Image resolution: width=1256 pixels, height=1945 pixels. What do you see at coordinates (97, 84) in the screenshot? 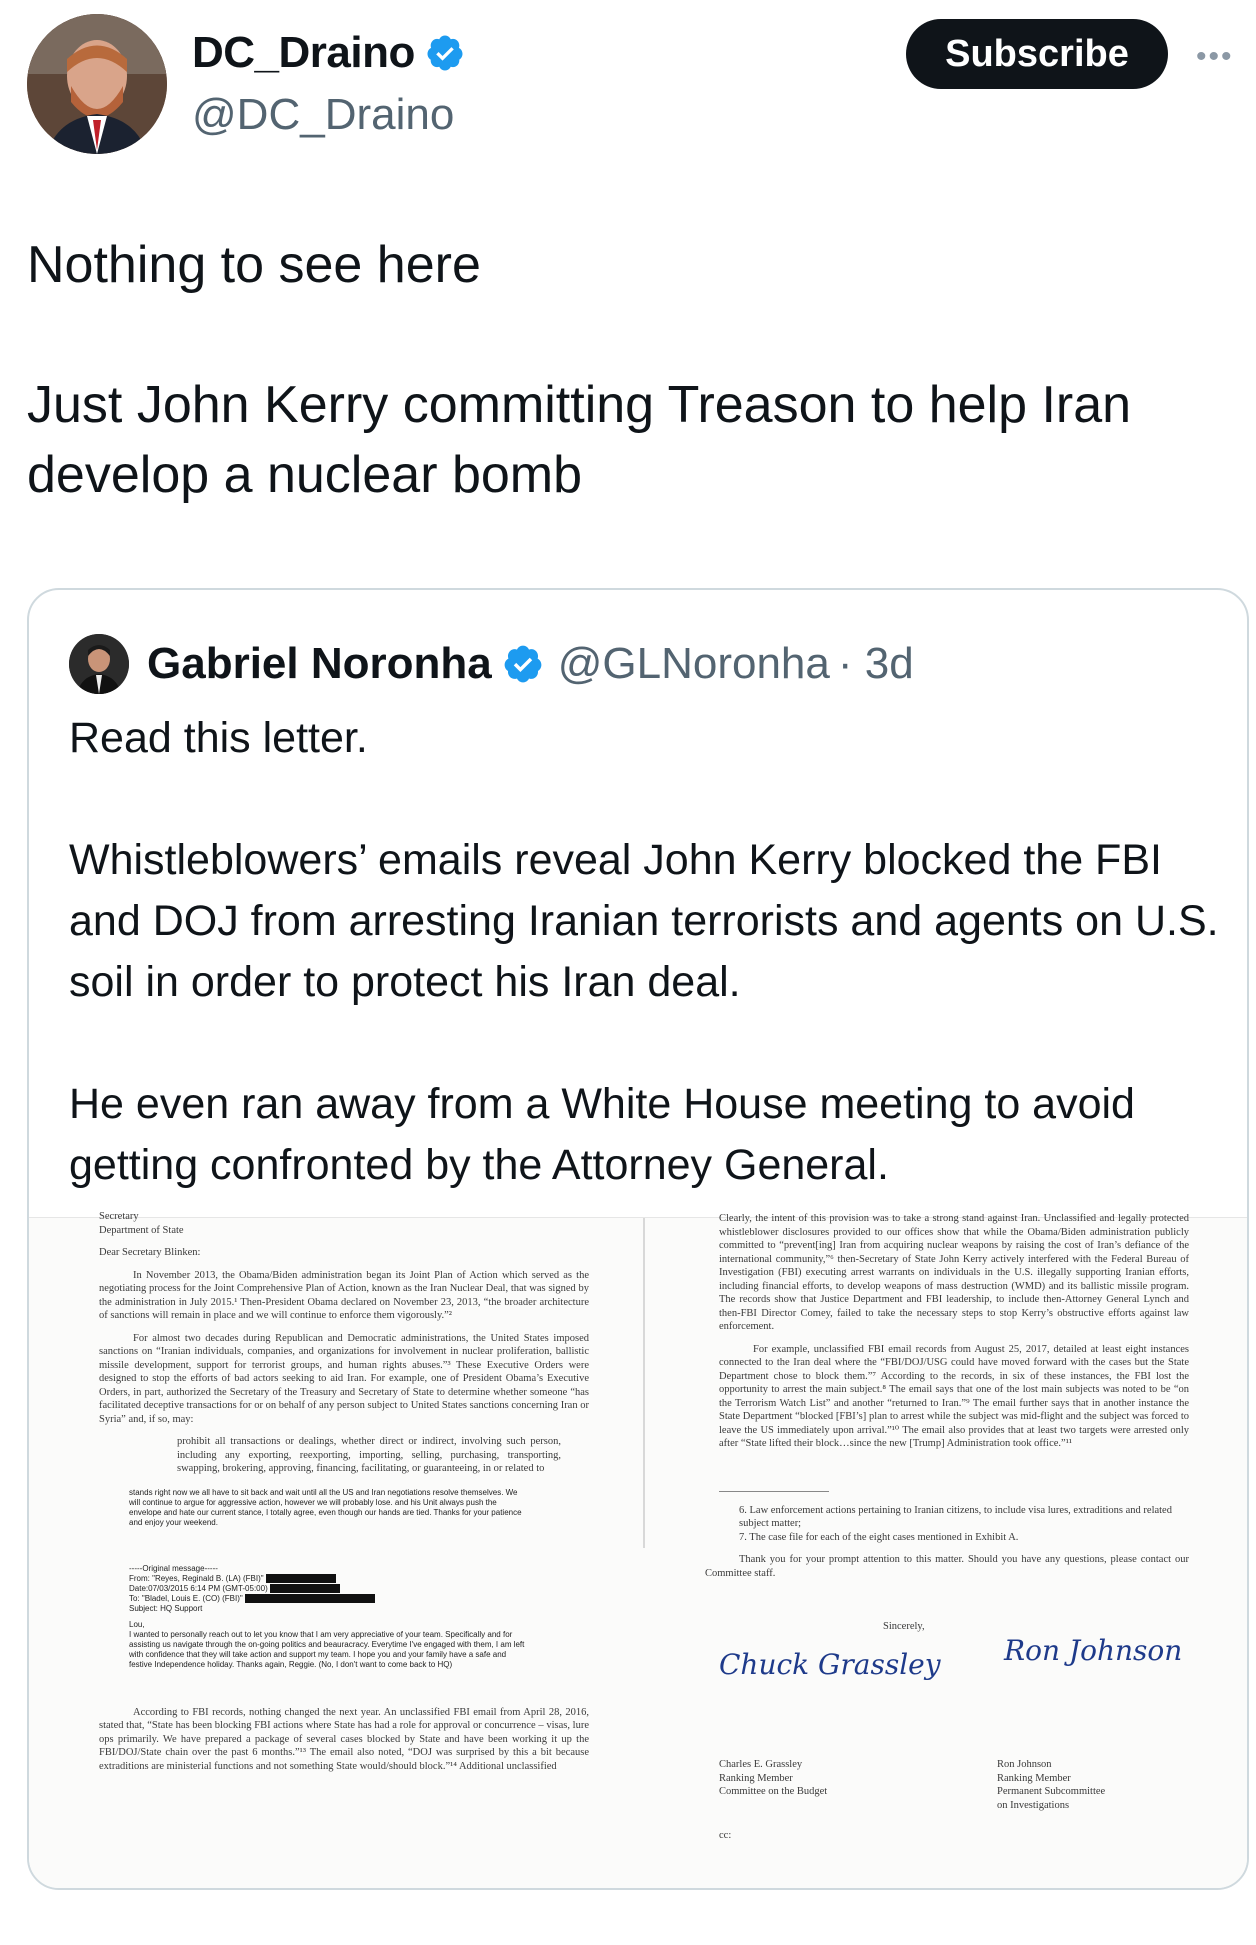
I see `author-avatar` at bounding box center [97, 84].